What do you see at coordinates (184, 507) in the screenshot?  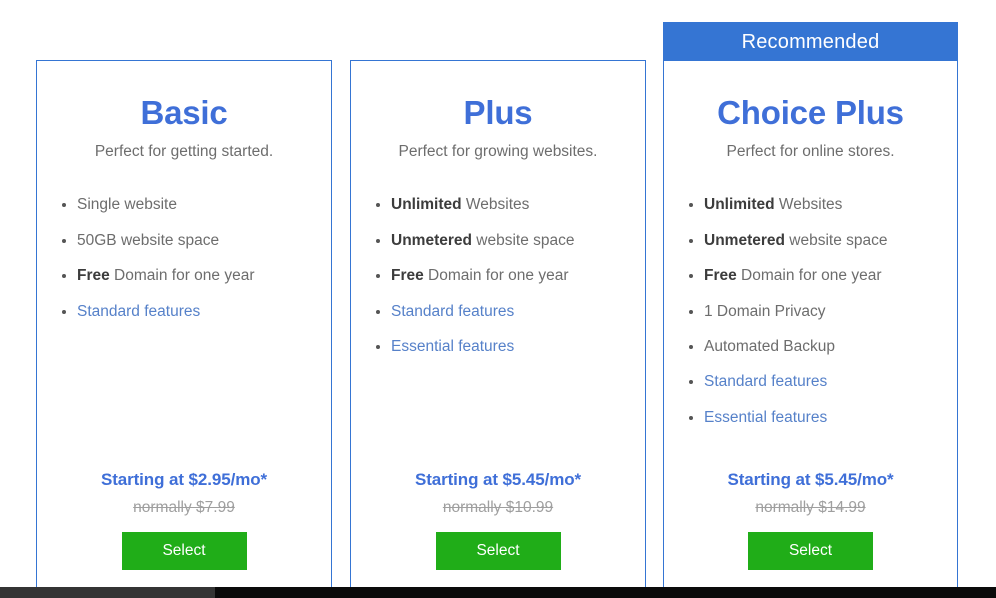 I see `price-original: normally $7.99` at bounding box center [184, 507].